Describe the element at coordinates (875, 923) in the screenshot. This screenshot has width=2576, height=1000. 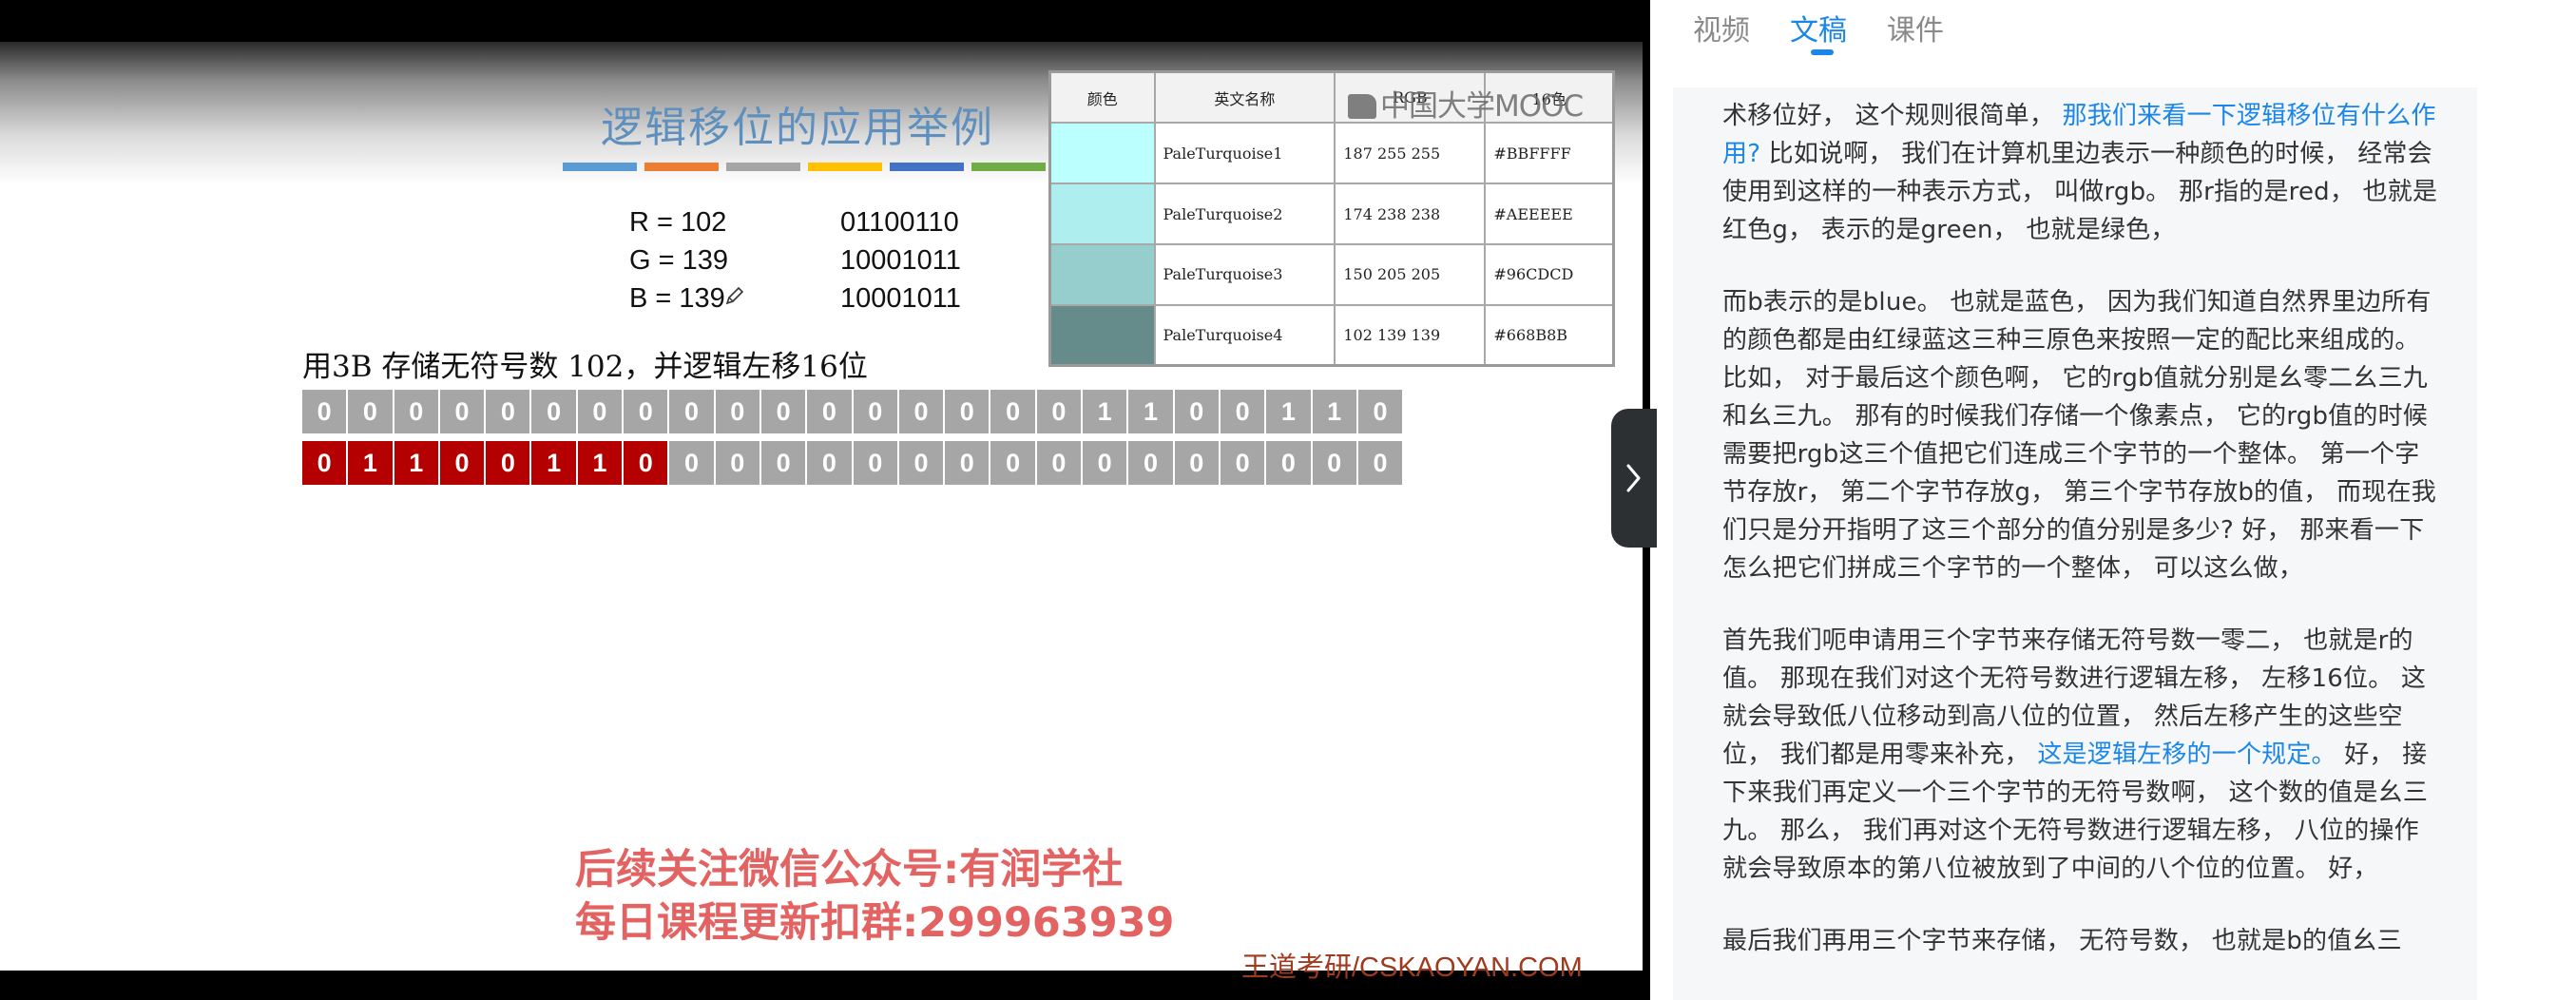
I see `promo-line-2: 每日课程更新扣群:299963939` at that location.